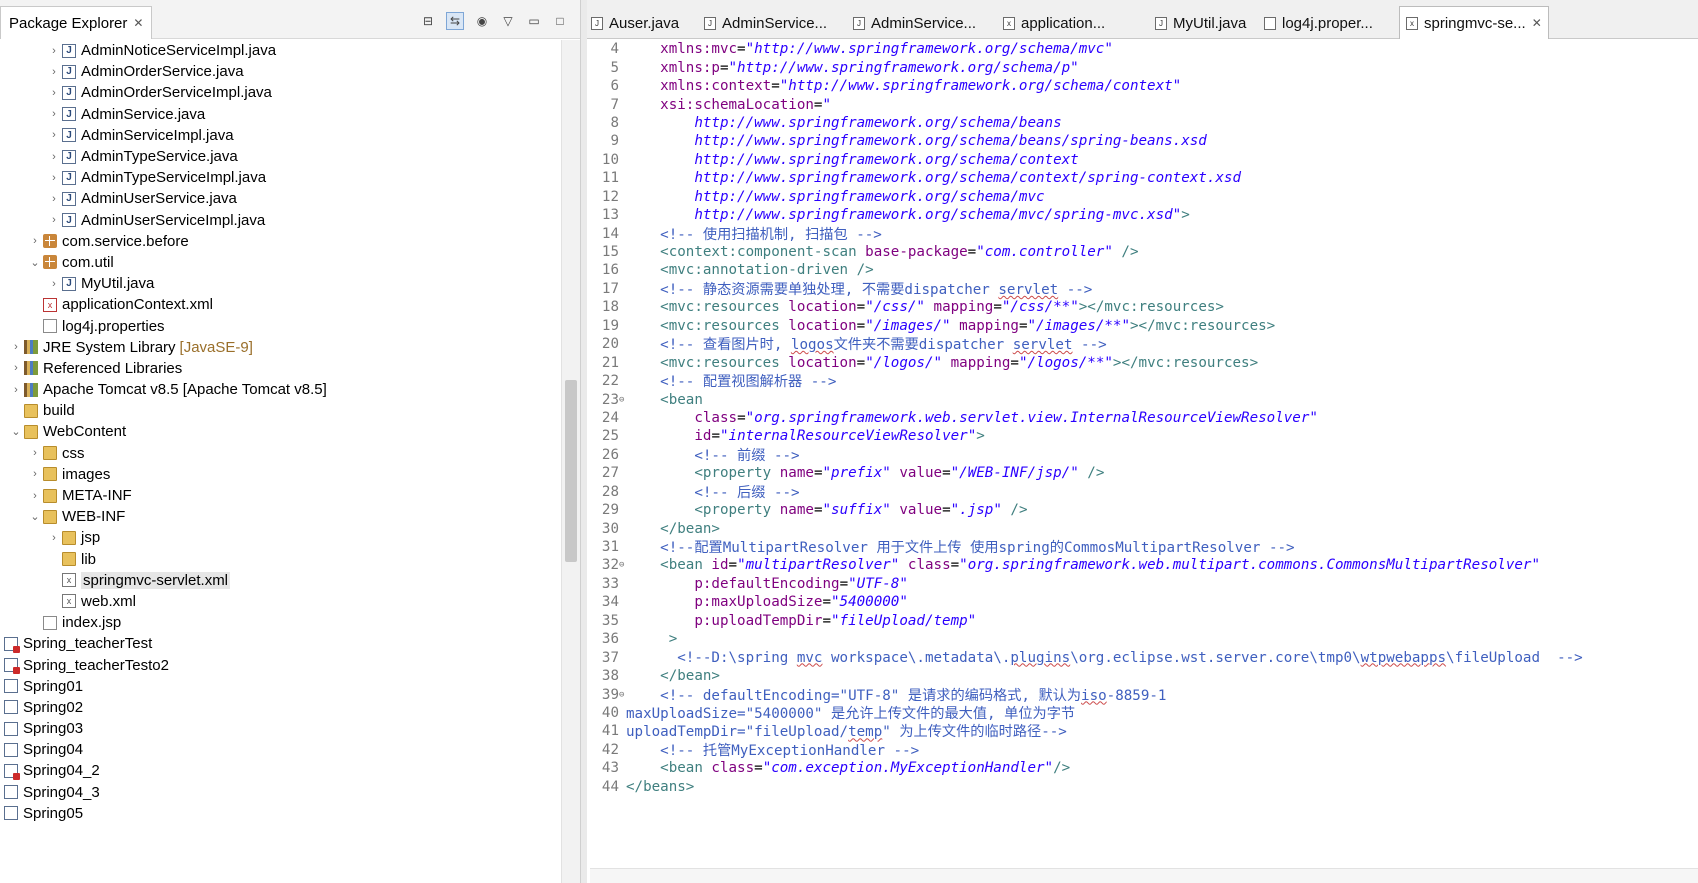 The width and height of the screenshot is (1698, 883). What do you see at coordinates (280, 728) in the screenshot?
I see `tree-item: Spring03` at bounding box center [280, 728].